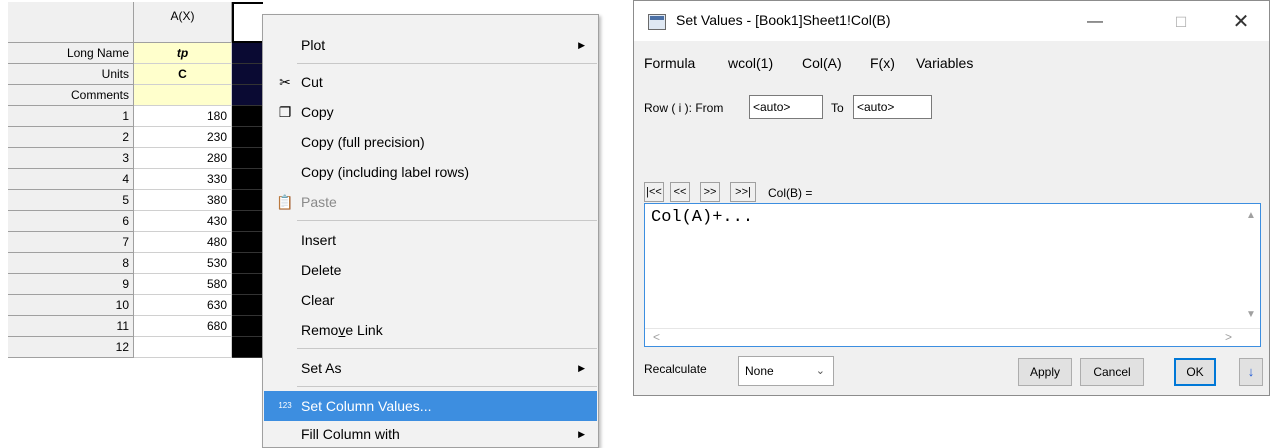  What do you see at coordinates (183, 95) in the screenshot?
I see `cell-a-comments` at bounding box center [183, 95].